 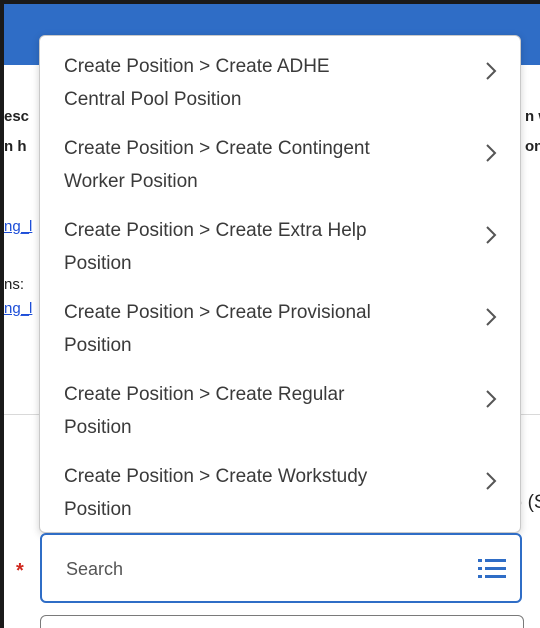 I want to click on background-text: on, so click(x=532, y=146).